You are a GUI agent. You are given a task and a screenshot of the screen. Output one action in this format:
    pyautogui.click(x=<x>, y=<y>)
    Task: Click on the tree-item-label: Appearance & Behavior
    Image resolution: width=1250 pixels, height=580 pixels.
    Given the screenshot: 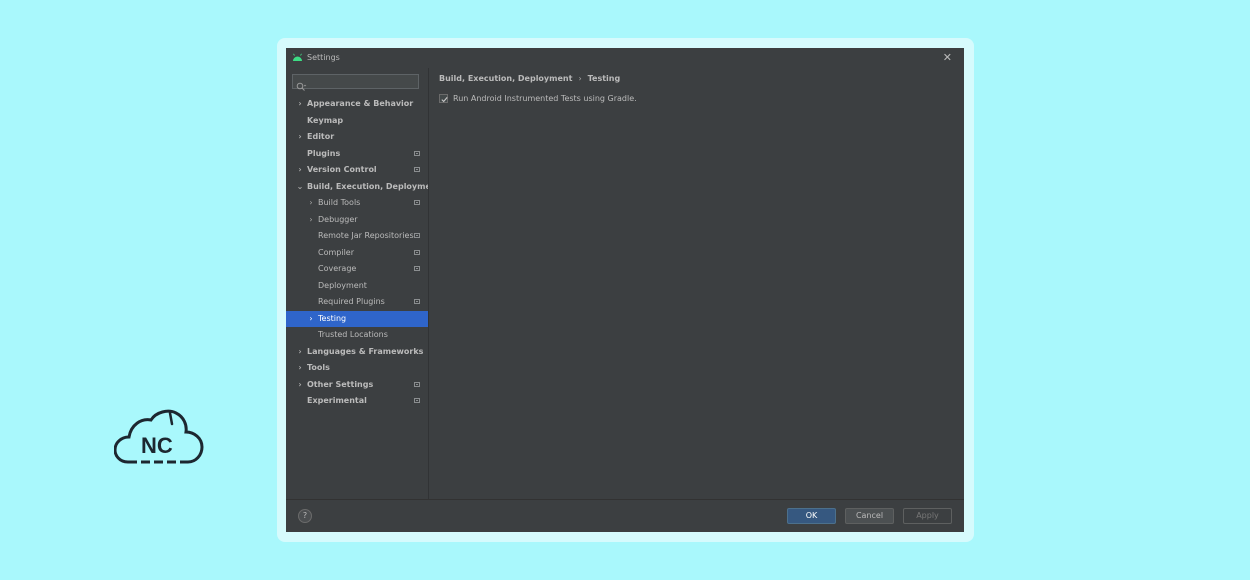 What is the action you would take?
    pyautogui.click(x=360, y=103)
    